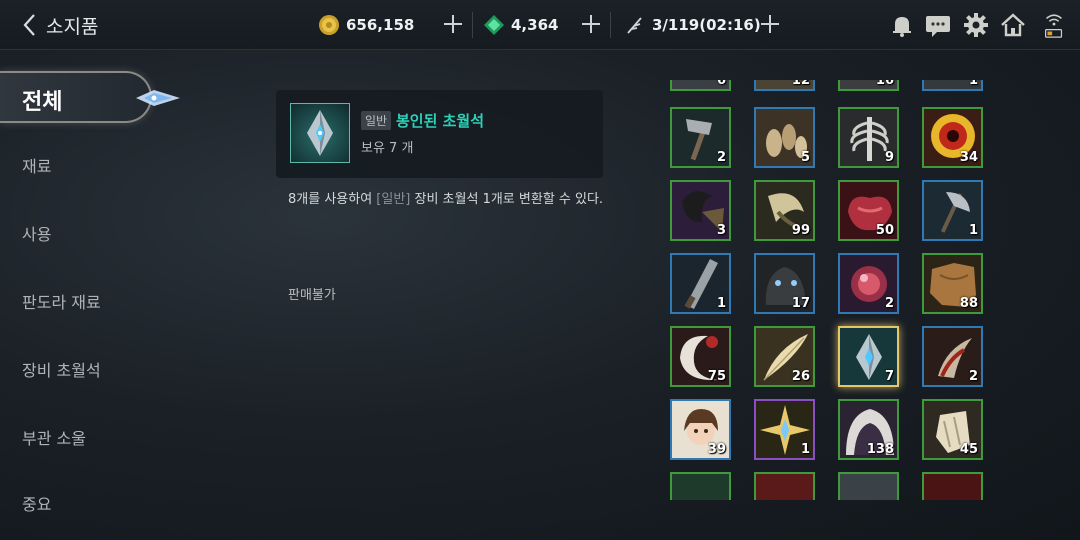 The width and height of the screenshot is (1080, 540). I want to click on item-count: 45, so click(968, 449).